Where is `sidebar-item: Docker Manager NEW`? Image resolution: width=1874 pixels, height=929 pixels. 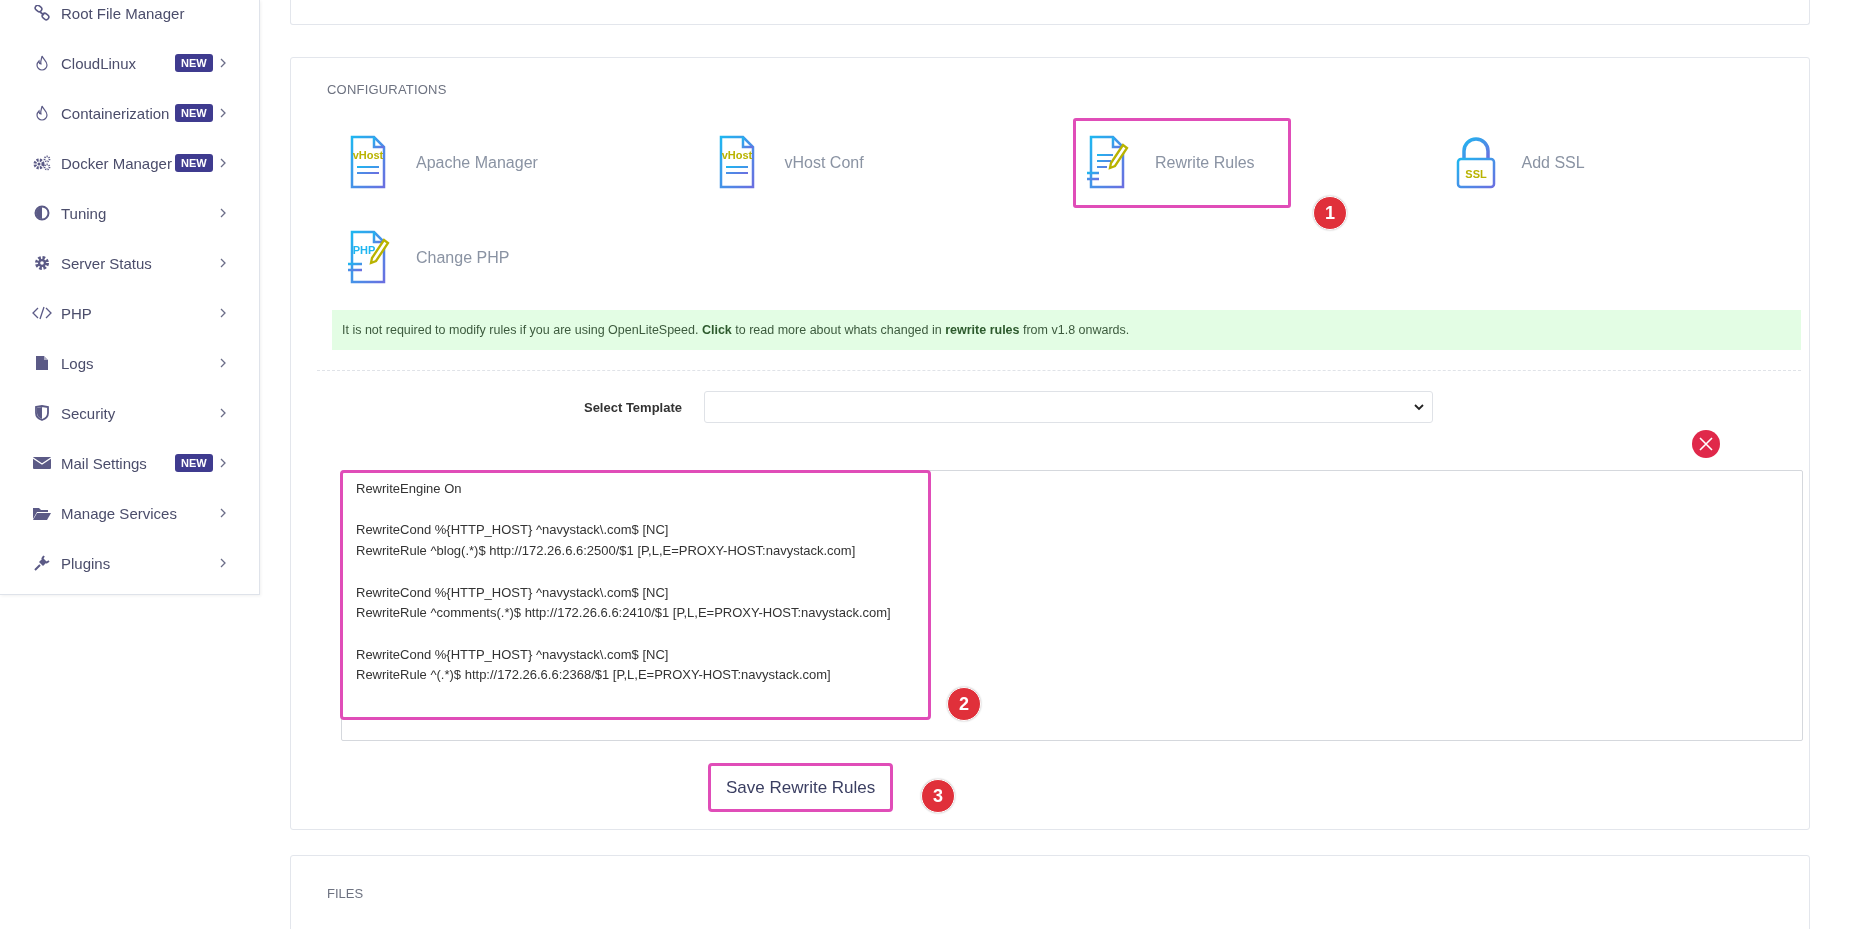 sidebar-item: Docker Manager NEW is located at coordinates (129, 163).